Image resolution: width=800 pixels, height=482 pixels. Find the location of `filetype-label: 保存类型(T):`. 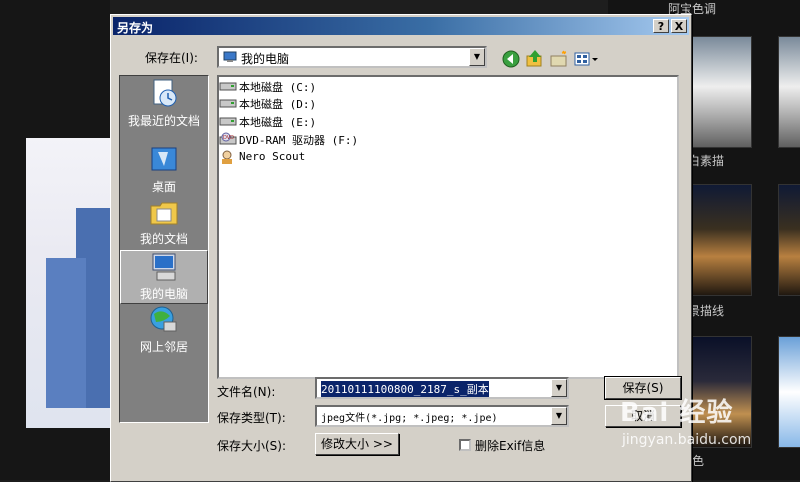

filetype-label: 保存类型(T): is located at coordinates (251, 418).